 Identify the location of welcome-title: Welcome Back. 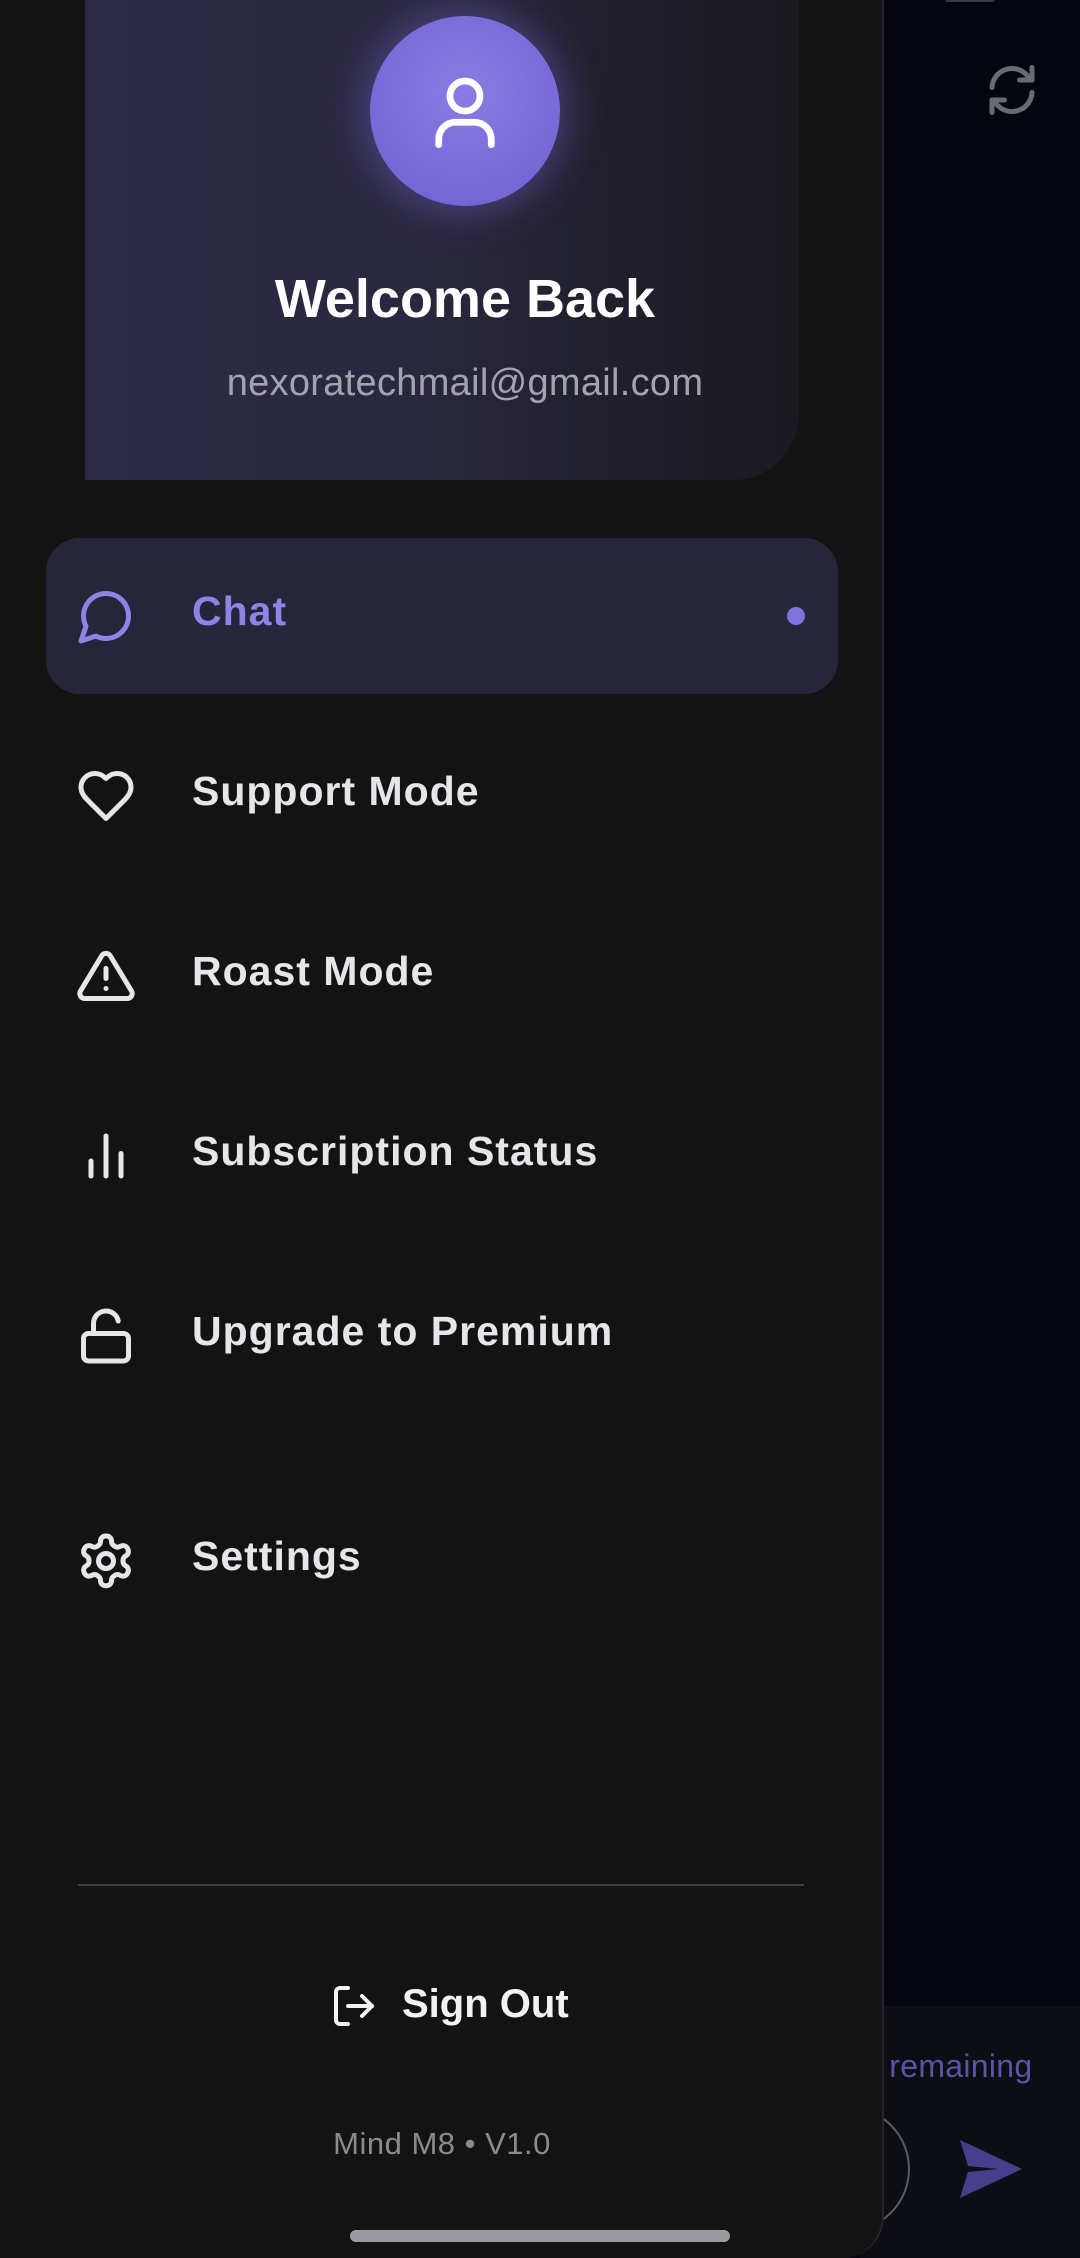
(465, 299).